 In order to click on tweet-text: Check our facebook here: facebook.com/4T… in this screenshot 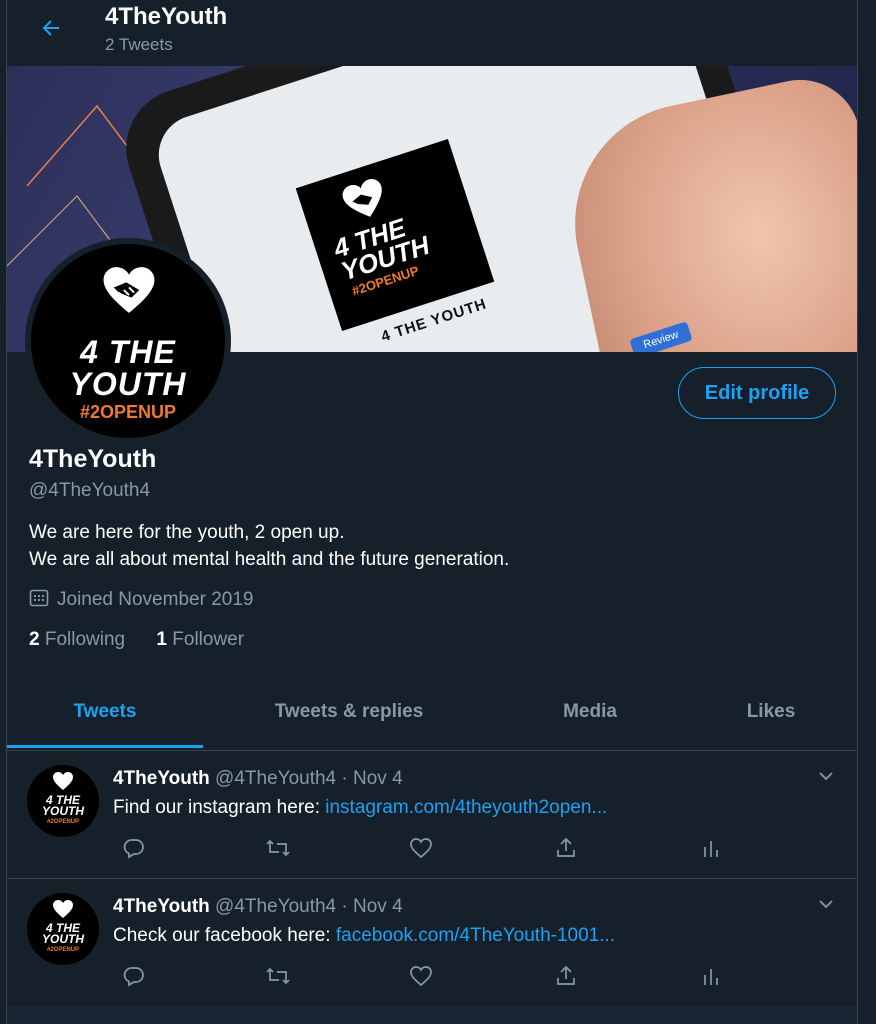, I will do `click(364, 935)`.